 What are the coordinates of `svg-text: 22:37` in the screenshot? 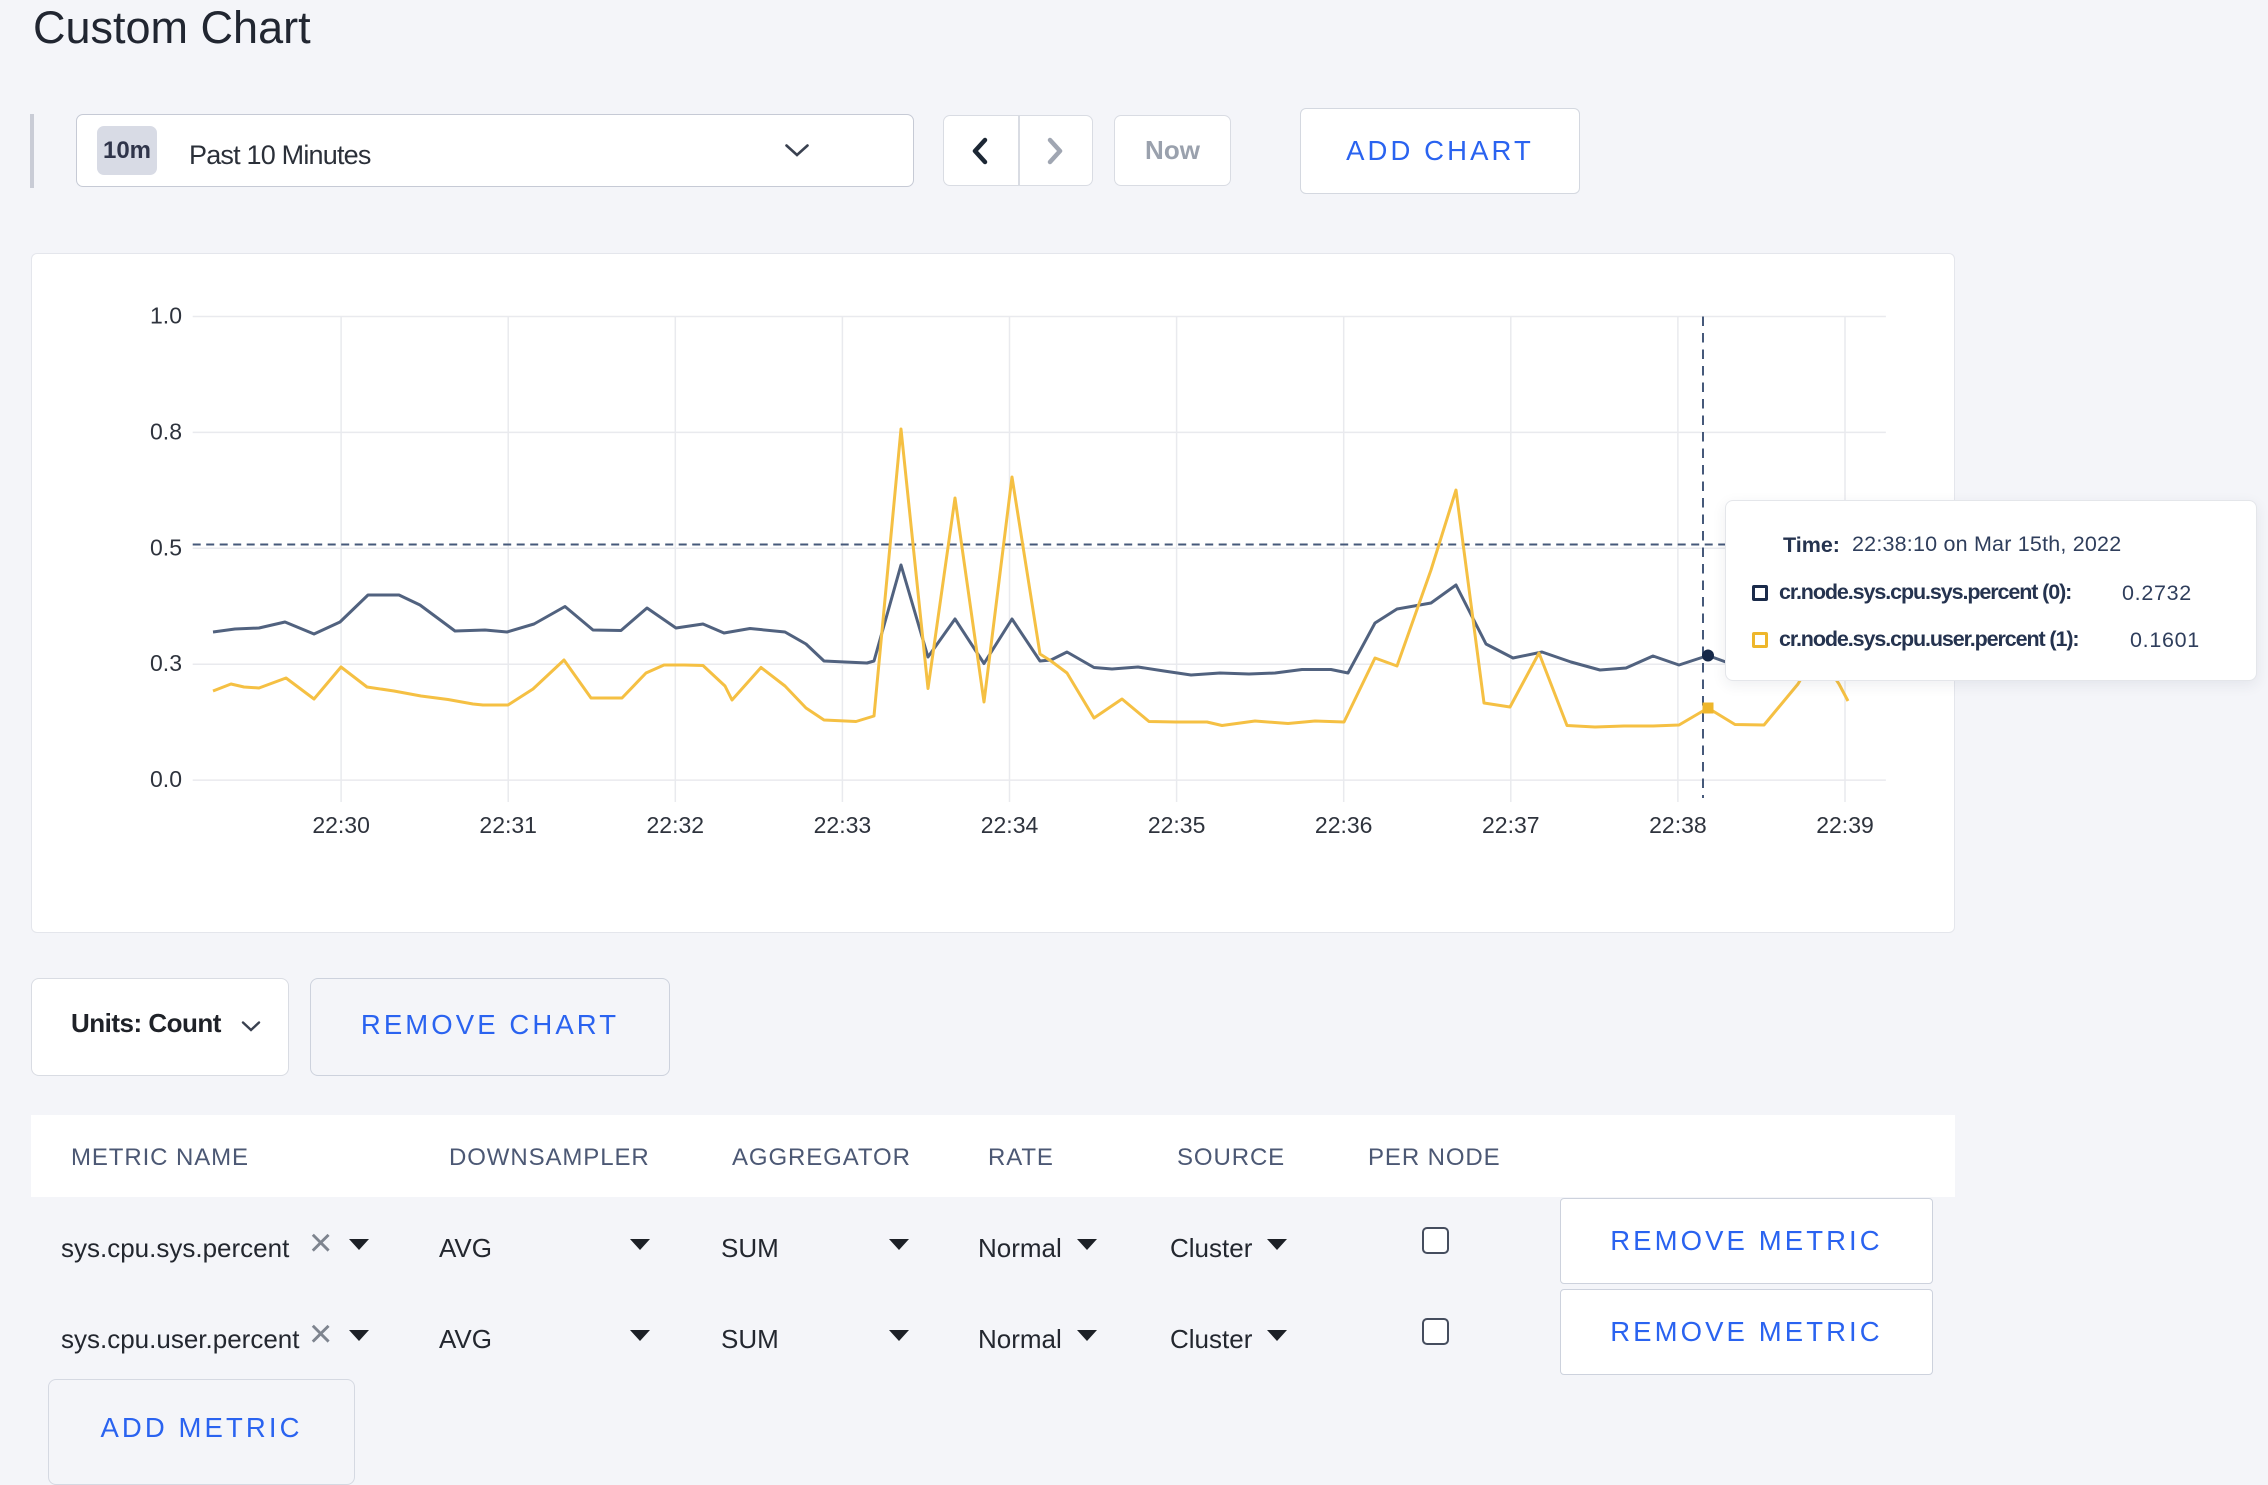 It's located at (1511, 825).